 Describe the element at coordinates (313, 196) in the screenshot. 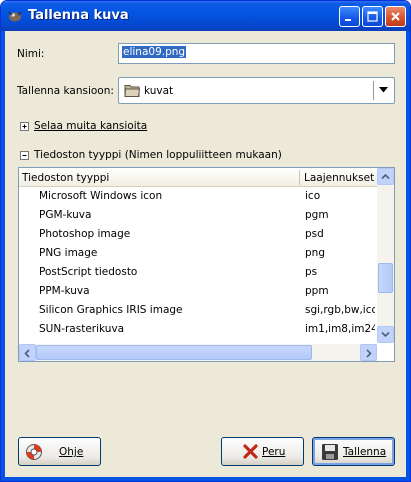

I see `file-type-extensions: ico` at that location.